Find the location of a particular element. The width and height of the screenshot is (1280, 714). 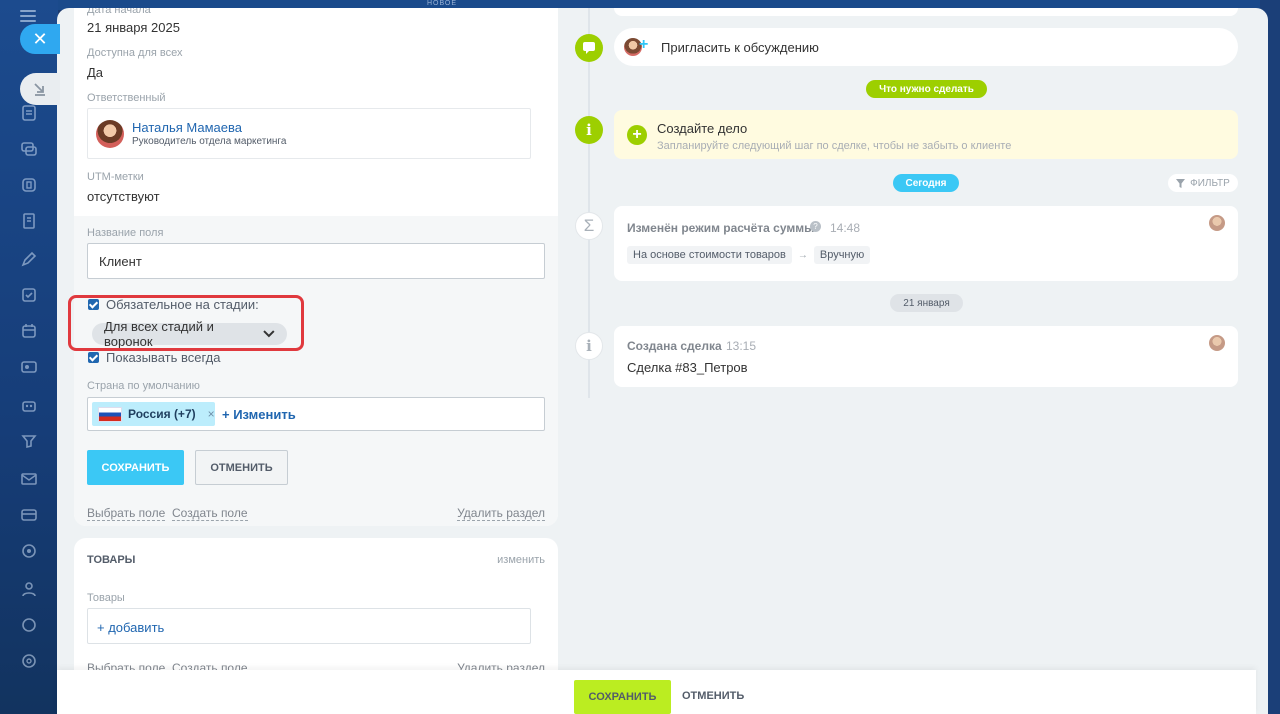

available-label: Доступна для всех is located at coordinates (135, 53).